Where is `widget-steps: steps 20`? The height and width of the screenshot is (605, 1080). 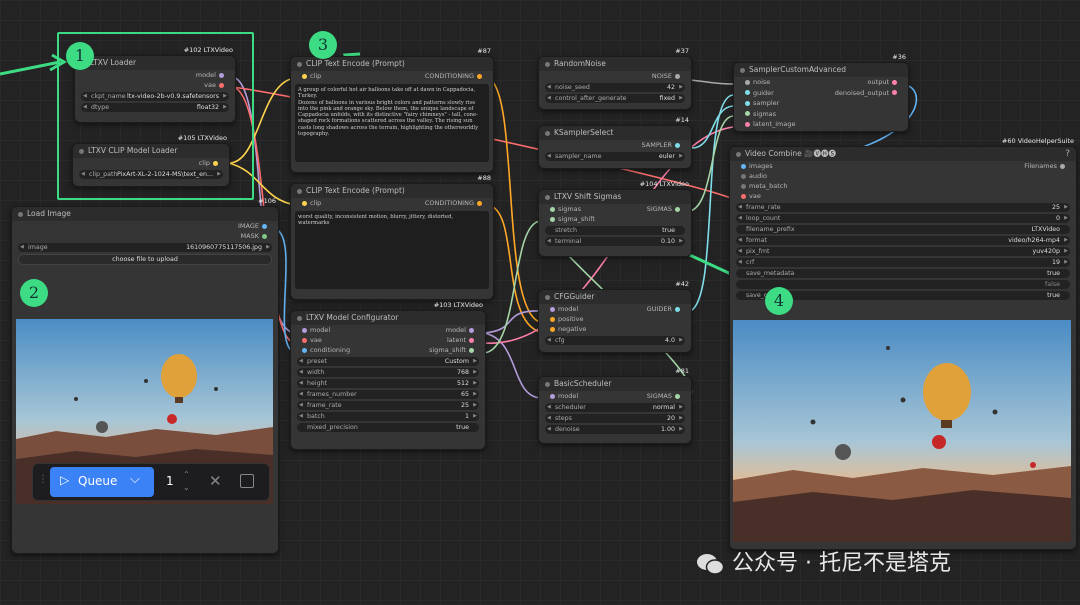 widget-steps: steps 20 is located at coordinates (615, 418).